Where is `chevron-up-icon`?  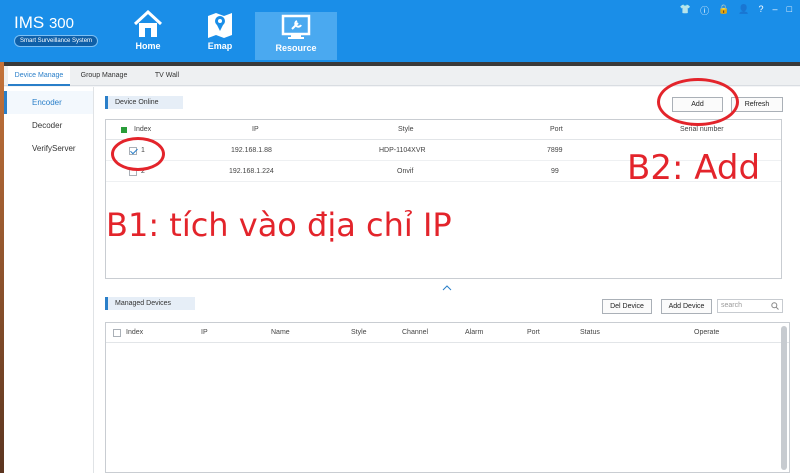 chevron-up-icon is located at coordinates (447, 288).